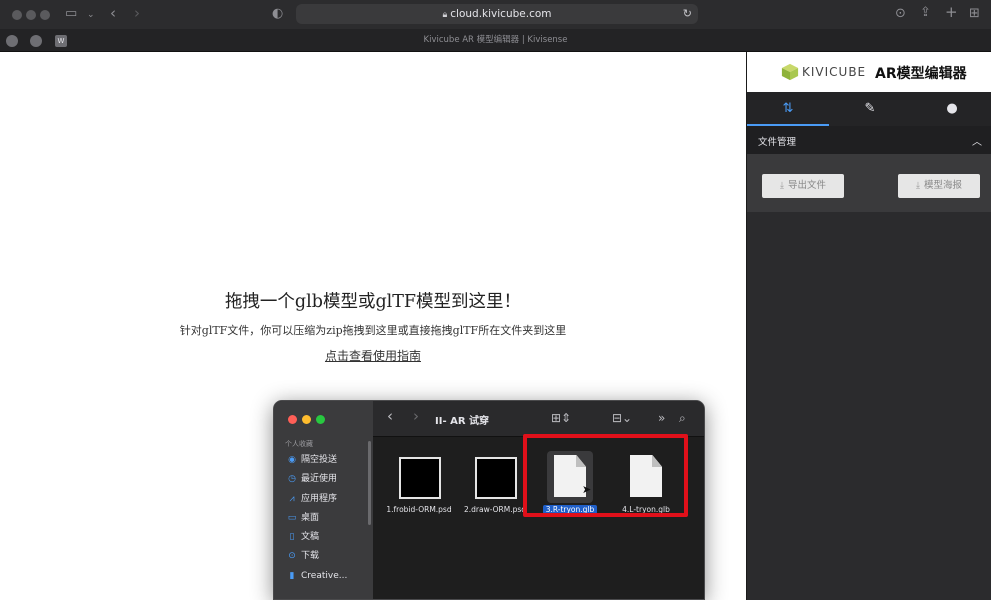  I want to click on address-bar: 🔒︎ cloud.kivicube.com ↻, so click(497, 14).